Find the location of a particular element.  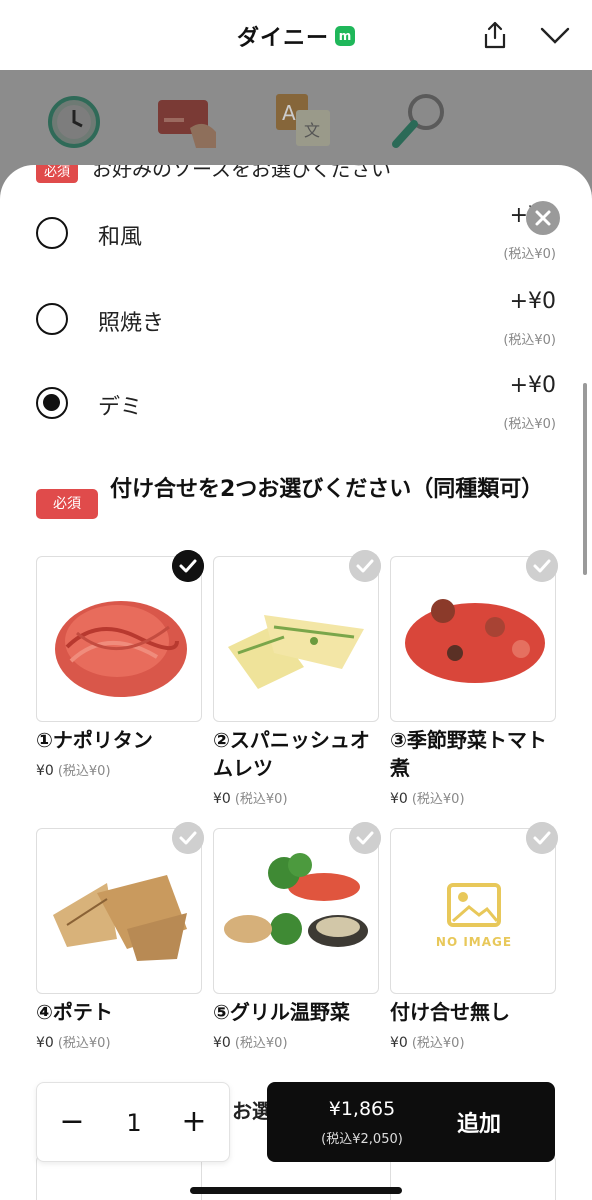

share-icon is located at coordinates (495, 35).